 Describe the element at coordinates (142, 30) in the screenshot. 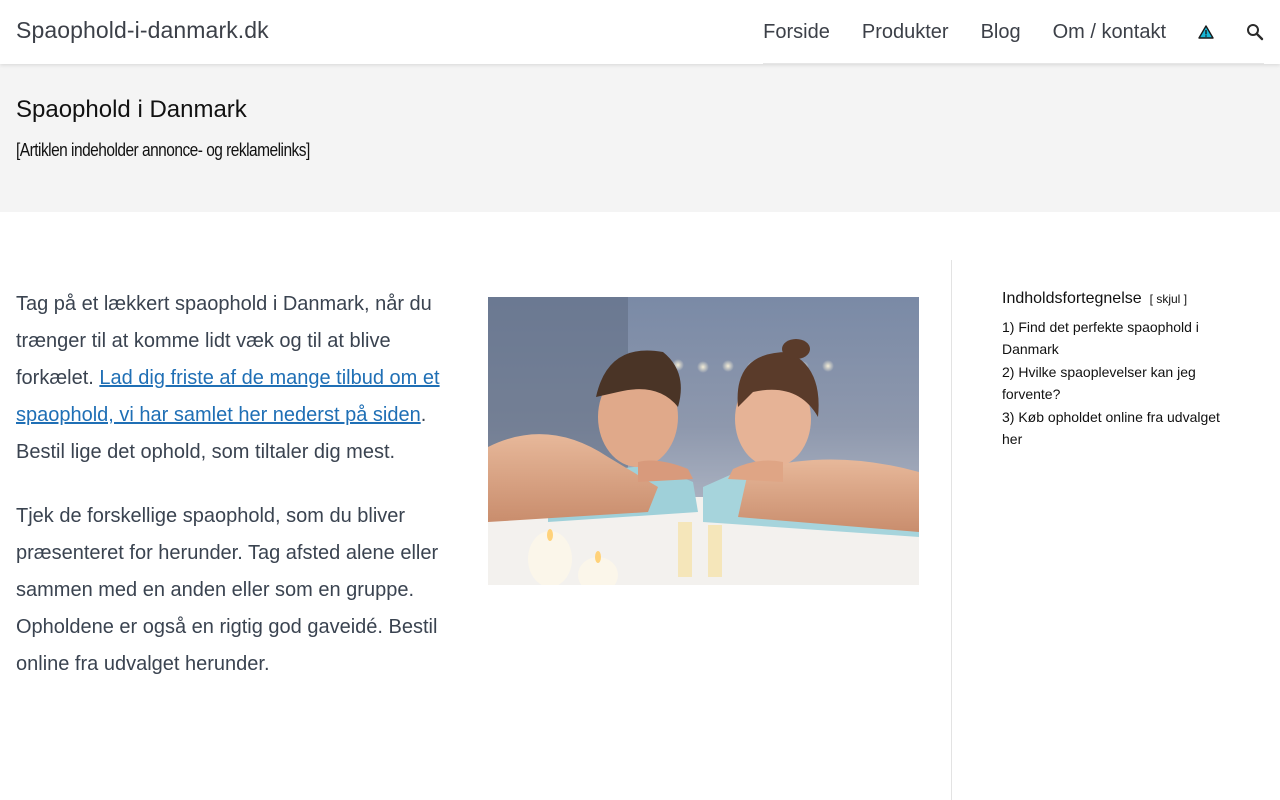

I see `site-brand-link: Spaophold-i-danmark.dk` at that location.